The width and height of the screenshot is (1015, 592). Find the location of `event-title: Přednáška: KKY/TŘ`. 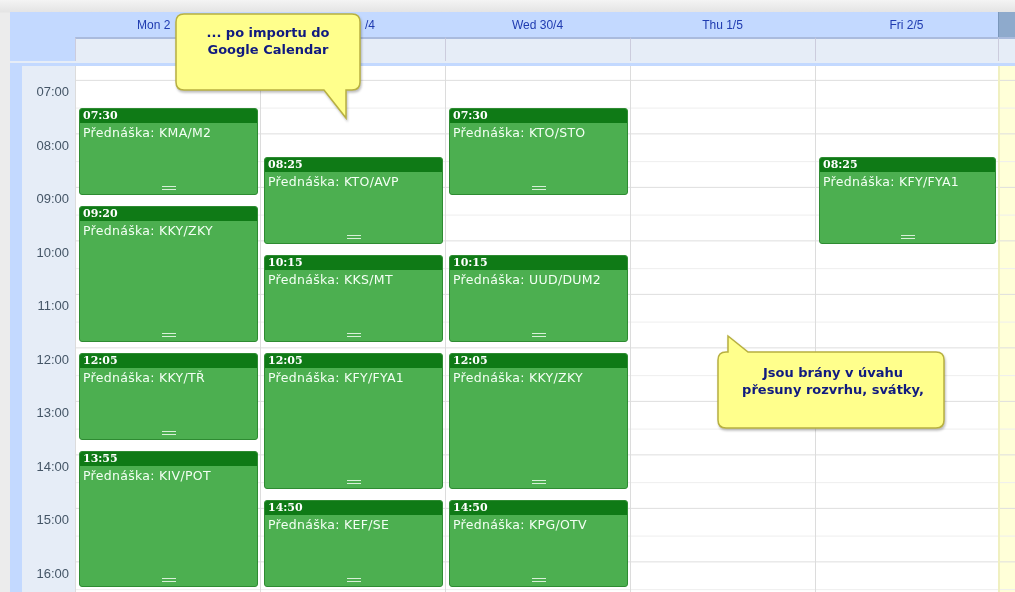

event-title: Přednáška: KKY/TŘ is located at coordinates (144, 376).